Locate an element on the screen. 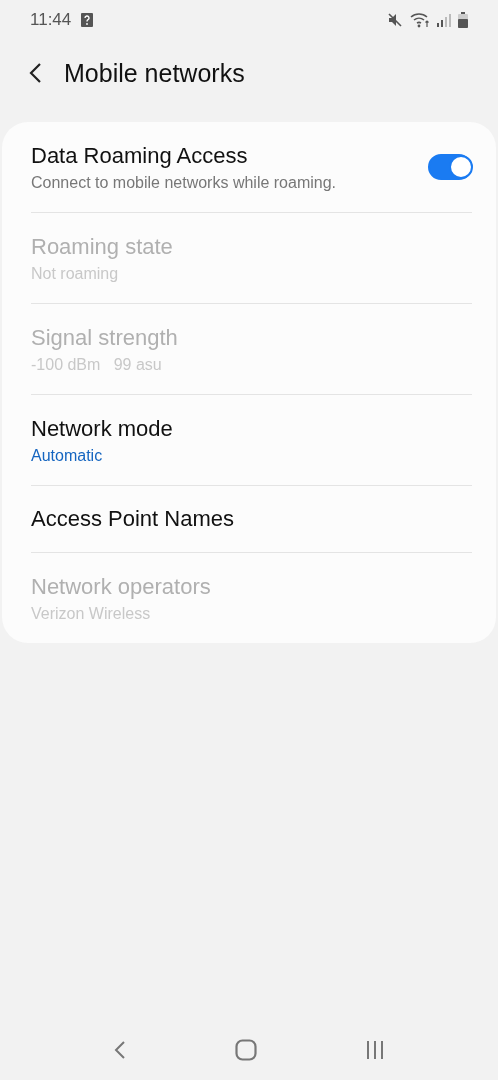 The width and height of the screenshot is (498, 1080). notification-icon is located at coordinates (87, 20).